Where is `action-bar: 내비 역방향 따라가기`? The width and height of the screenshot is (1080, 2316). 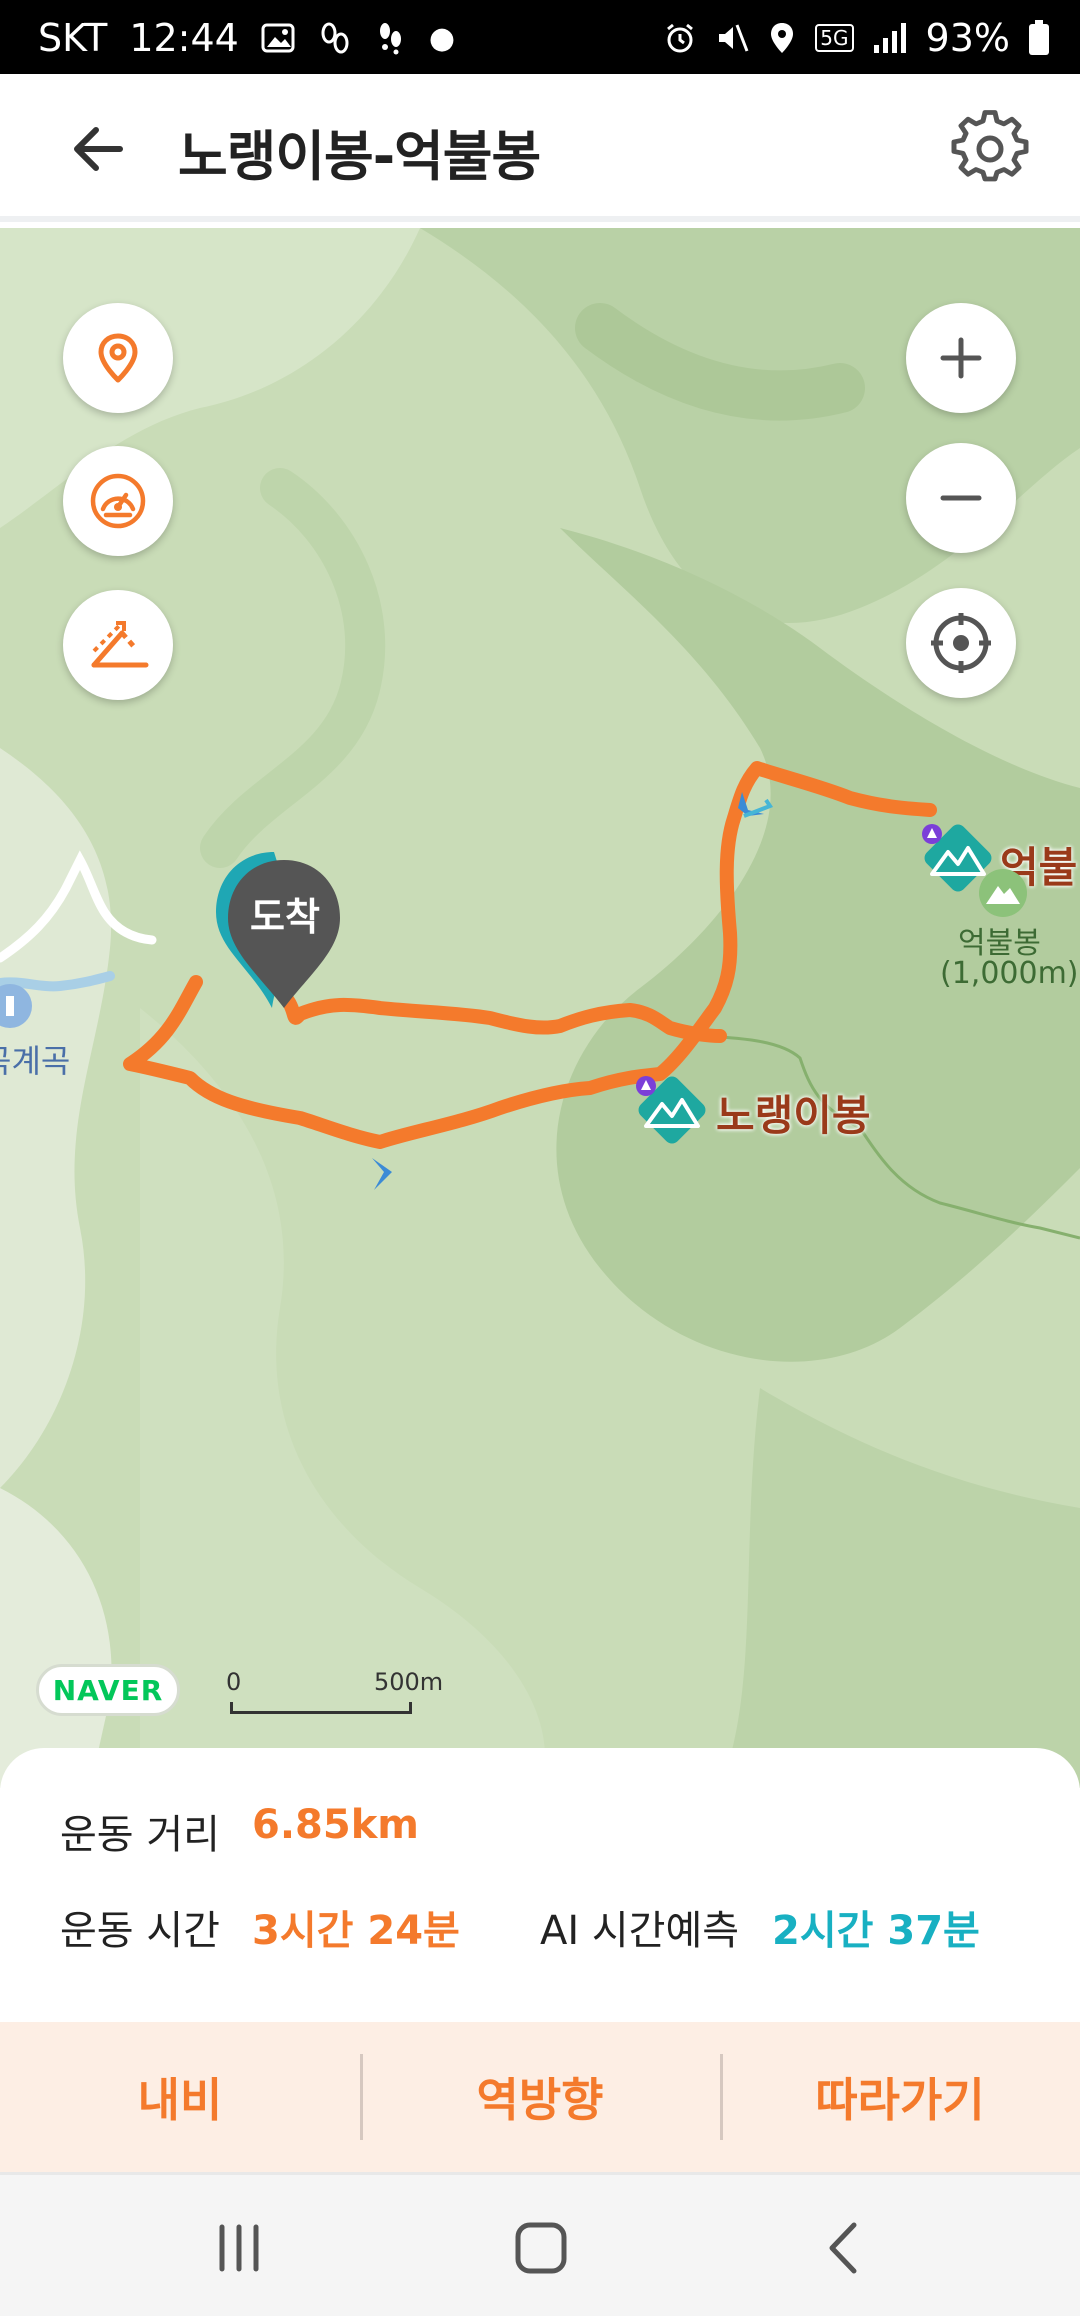 action-bar: 내비 역방향 따라가기 is located at coordinates (540, 2097).